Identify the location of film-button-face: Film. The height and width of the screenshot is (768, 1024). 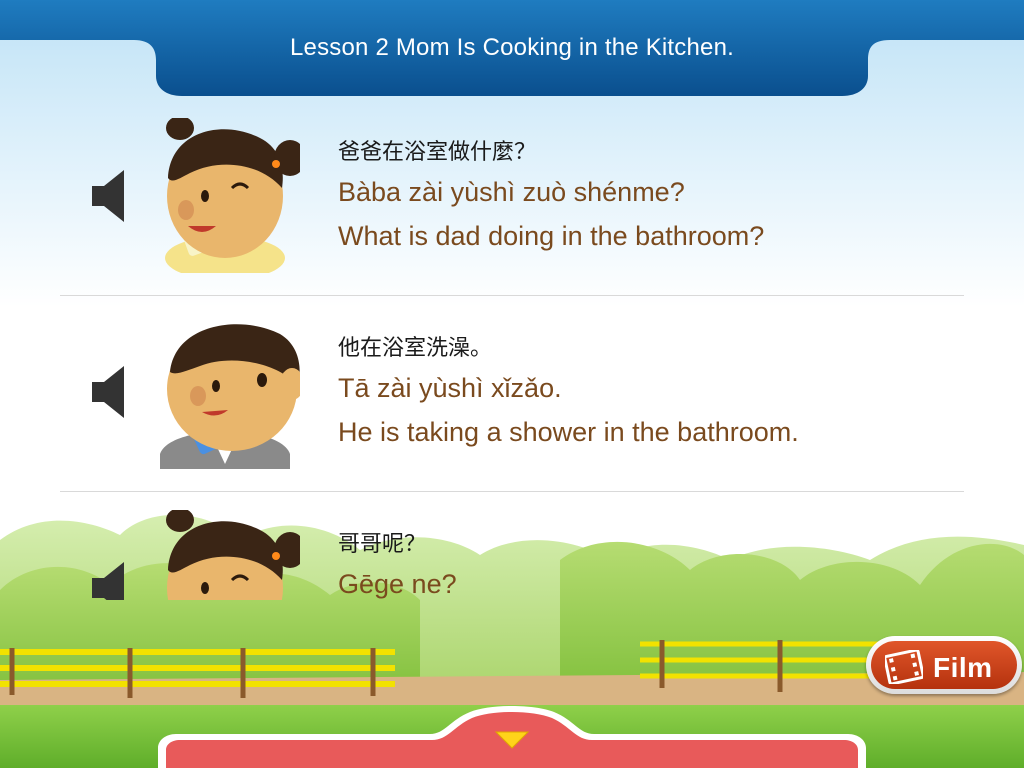
(944, 665).